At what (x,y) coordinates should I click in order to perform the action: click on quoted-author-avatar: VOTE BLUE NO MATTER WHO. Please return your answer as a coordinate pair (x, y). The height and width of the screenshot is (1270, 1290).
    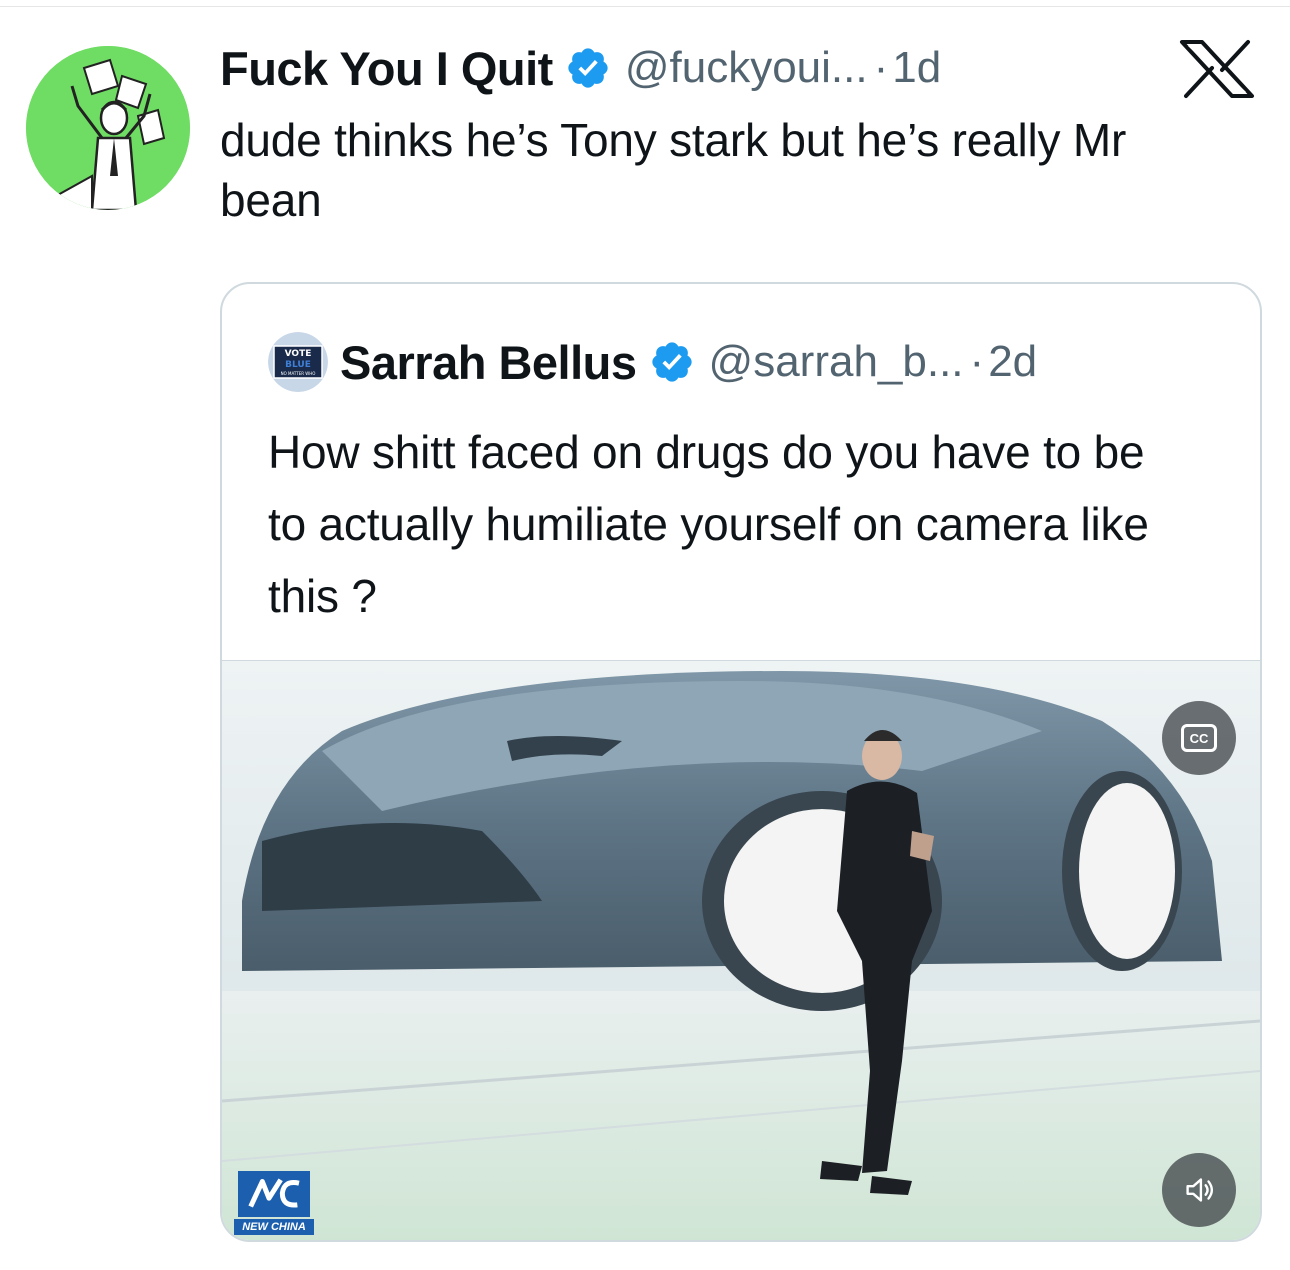
    Looking at the image, I should click on (298, 362).